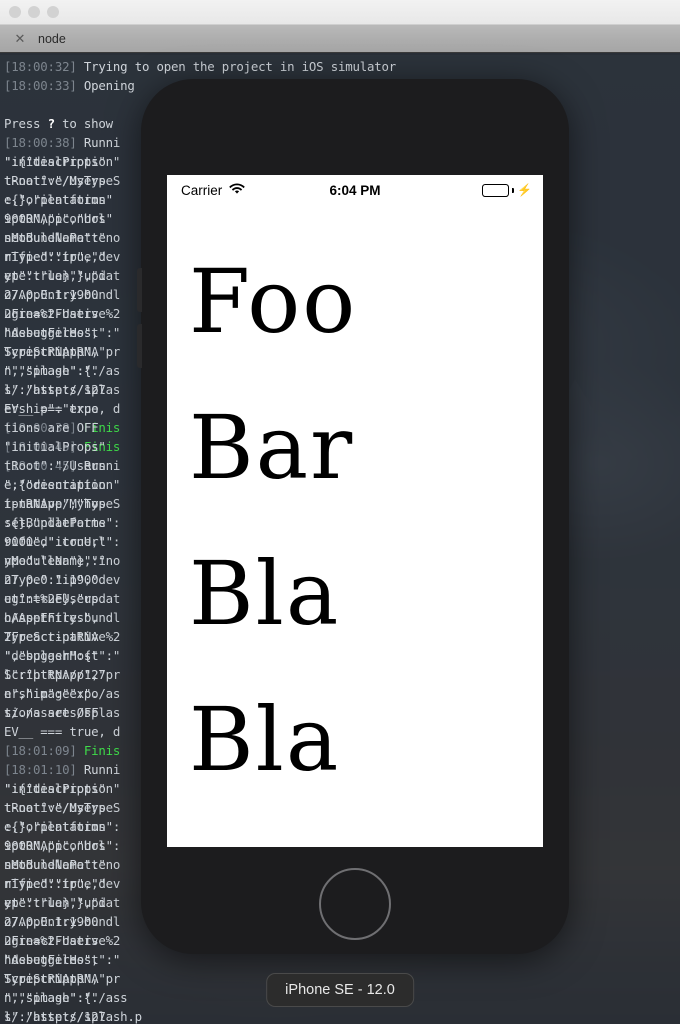  I want to click on volume-down-button, so click(139, 346).